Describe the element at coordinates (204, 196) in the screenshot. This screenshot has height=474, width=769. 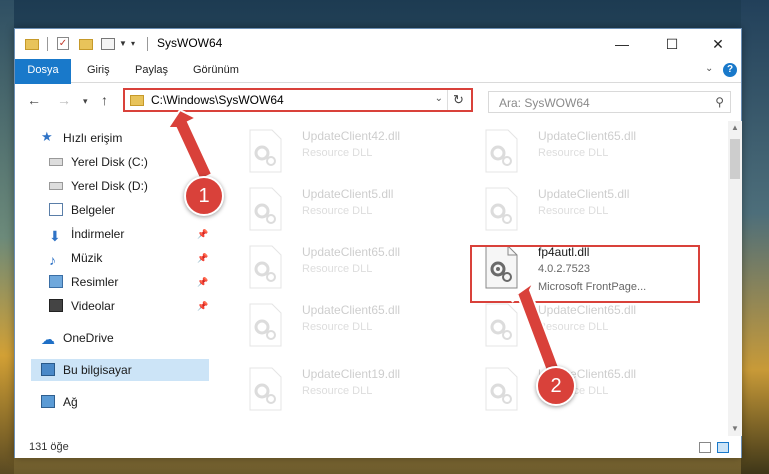
I see `step-1-badge: 1` at that location.